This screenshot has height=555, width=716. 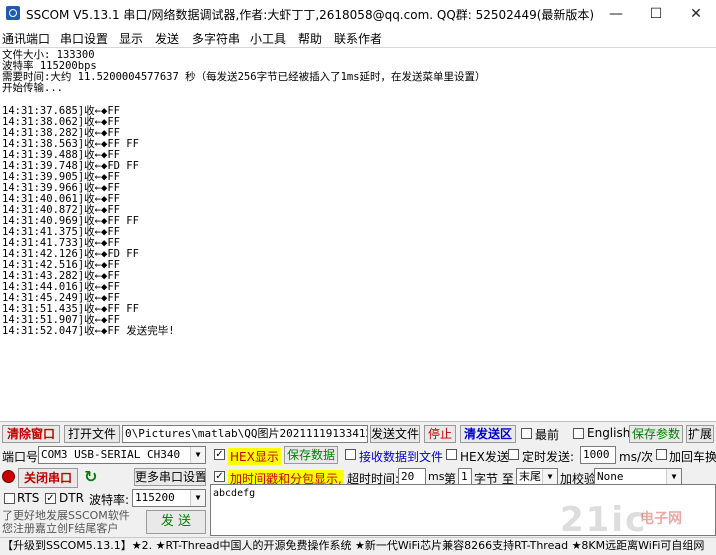 What do you see at coordinates (656, 434) in the screenshot?
I see `save-params-button: 保存参数` at bounding box center [656, 434].